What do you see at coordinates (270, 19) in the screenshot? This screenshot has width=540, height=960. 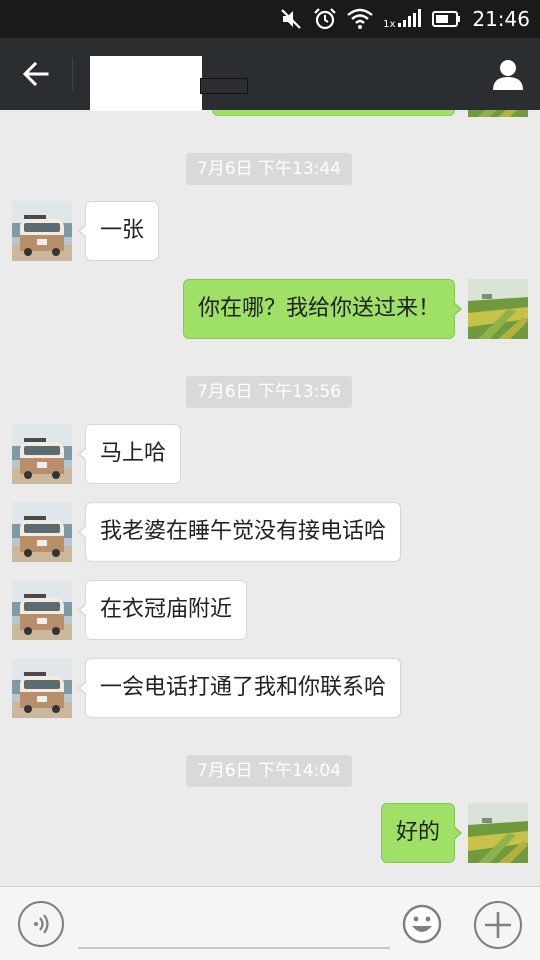 I see `status-bar: 1x 21:46` at bounding box center [270, 19].